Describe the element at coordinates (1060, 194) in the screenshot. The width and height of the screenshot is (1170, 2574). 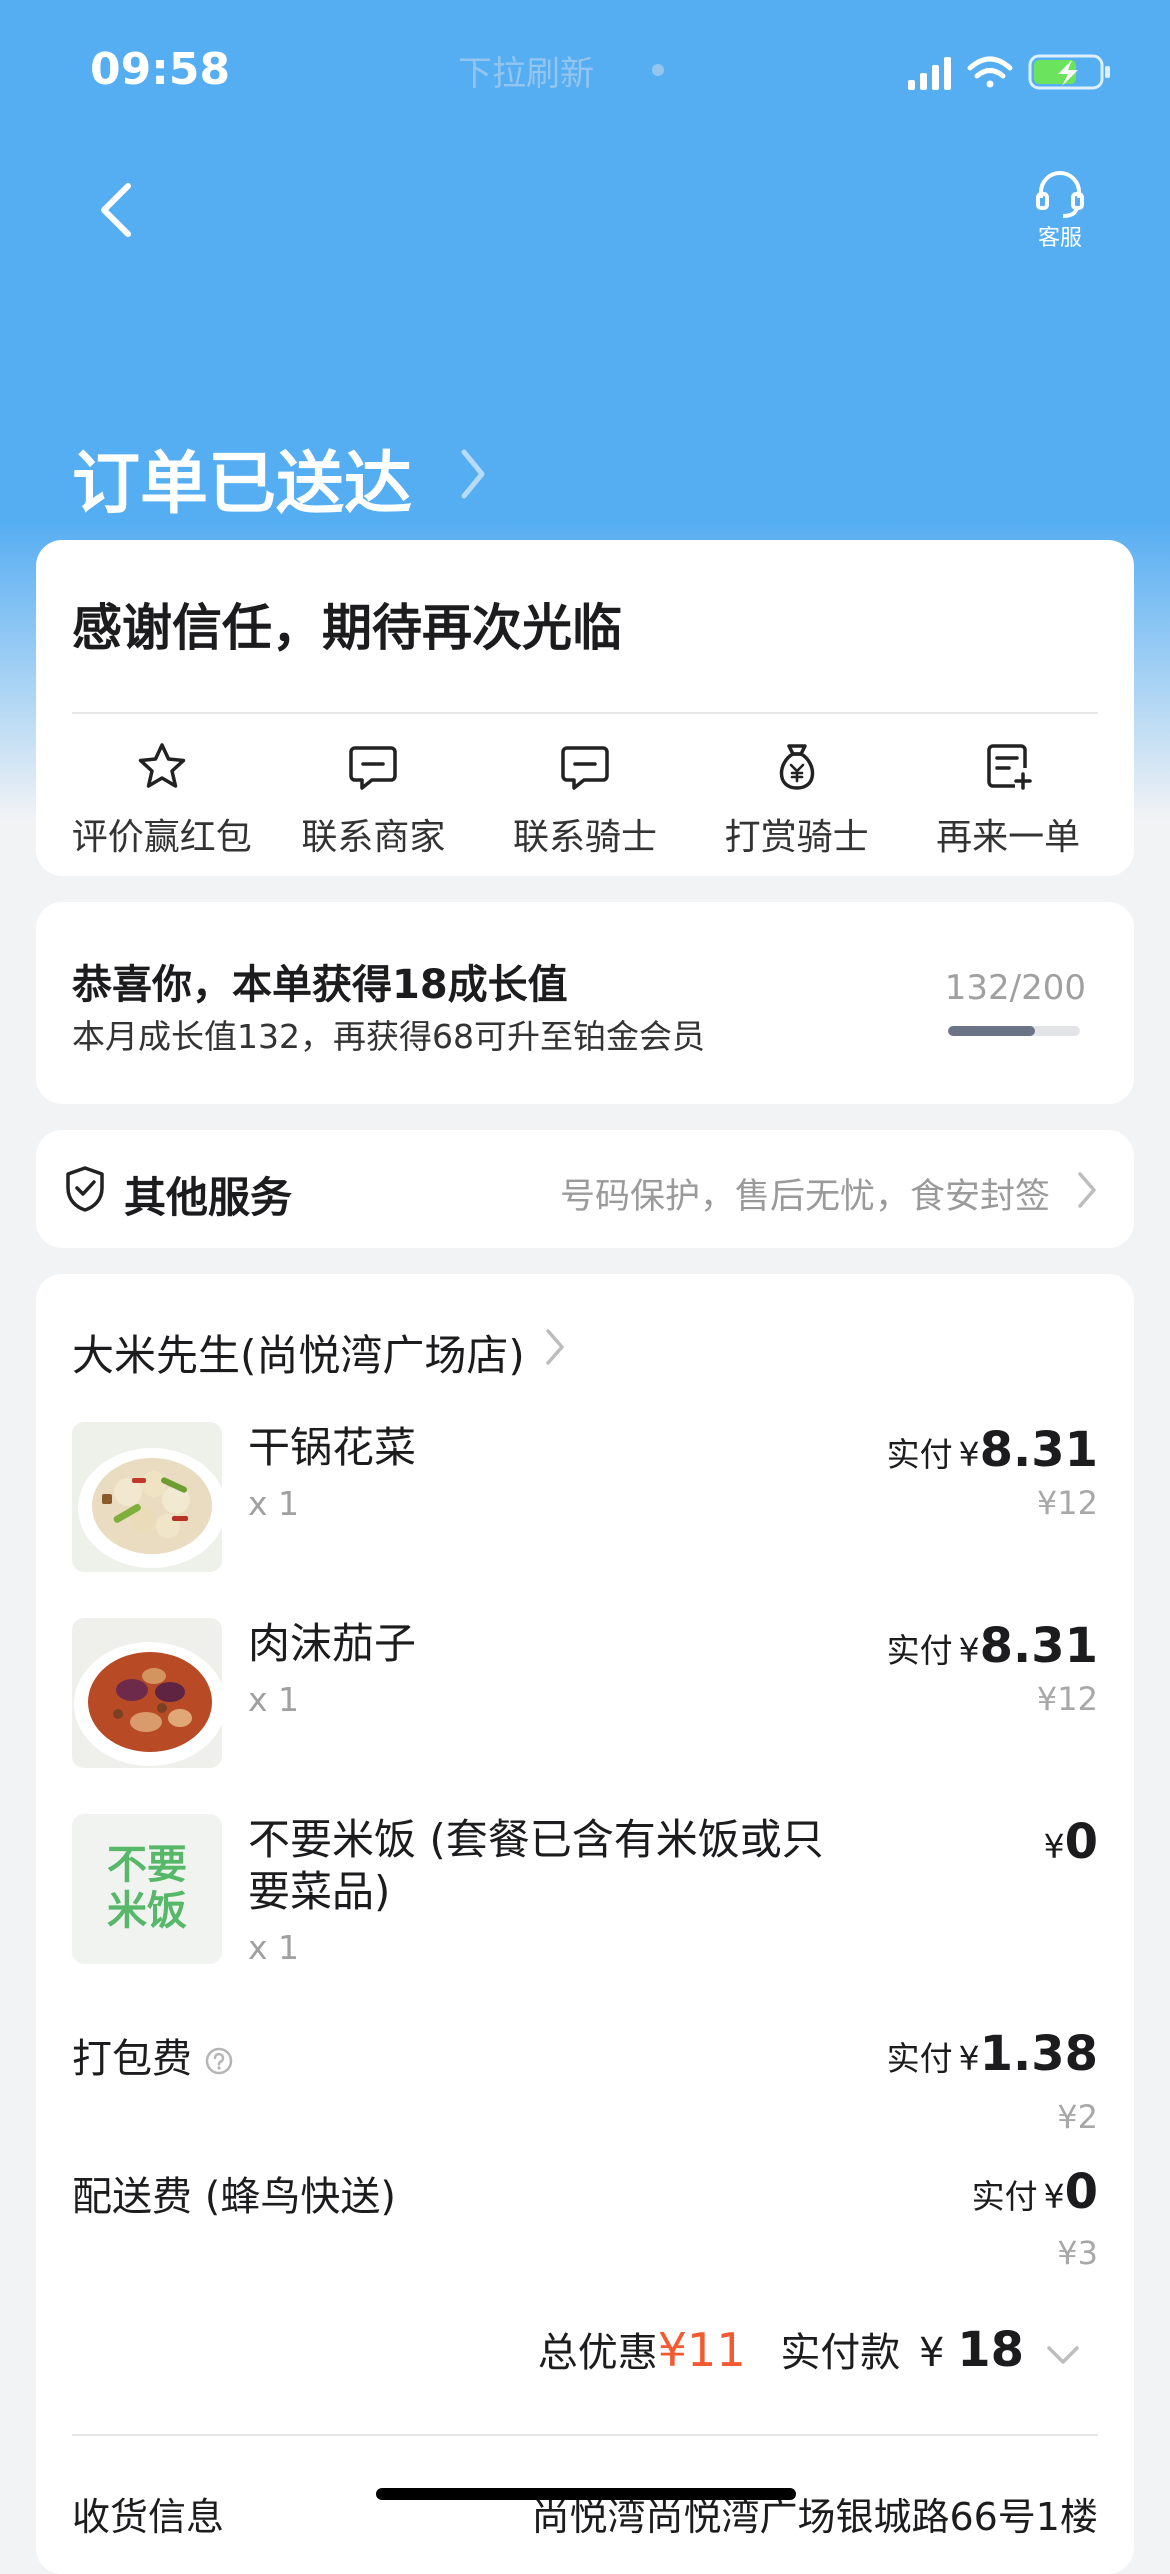
I see `headset-icon` at that location.